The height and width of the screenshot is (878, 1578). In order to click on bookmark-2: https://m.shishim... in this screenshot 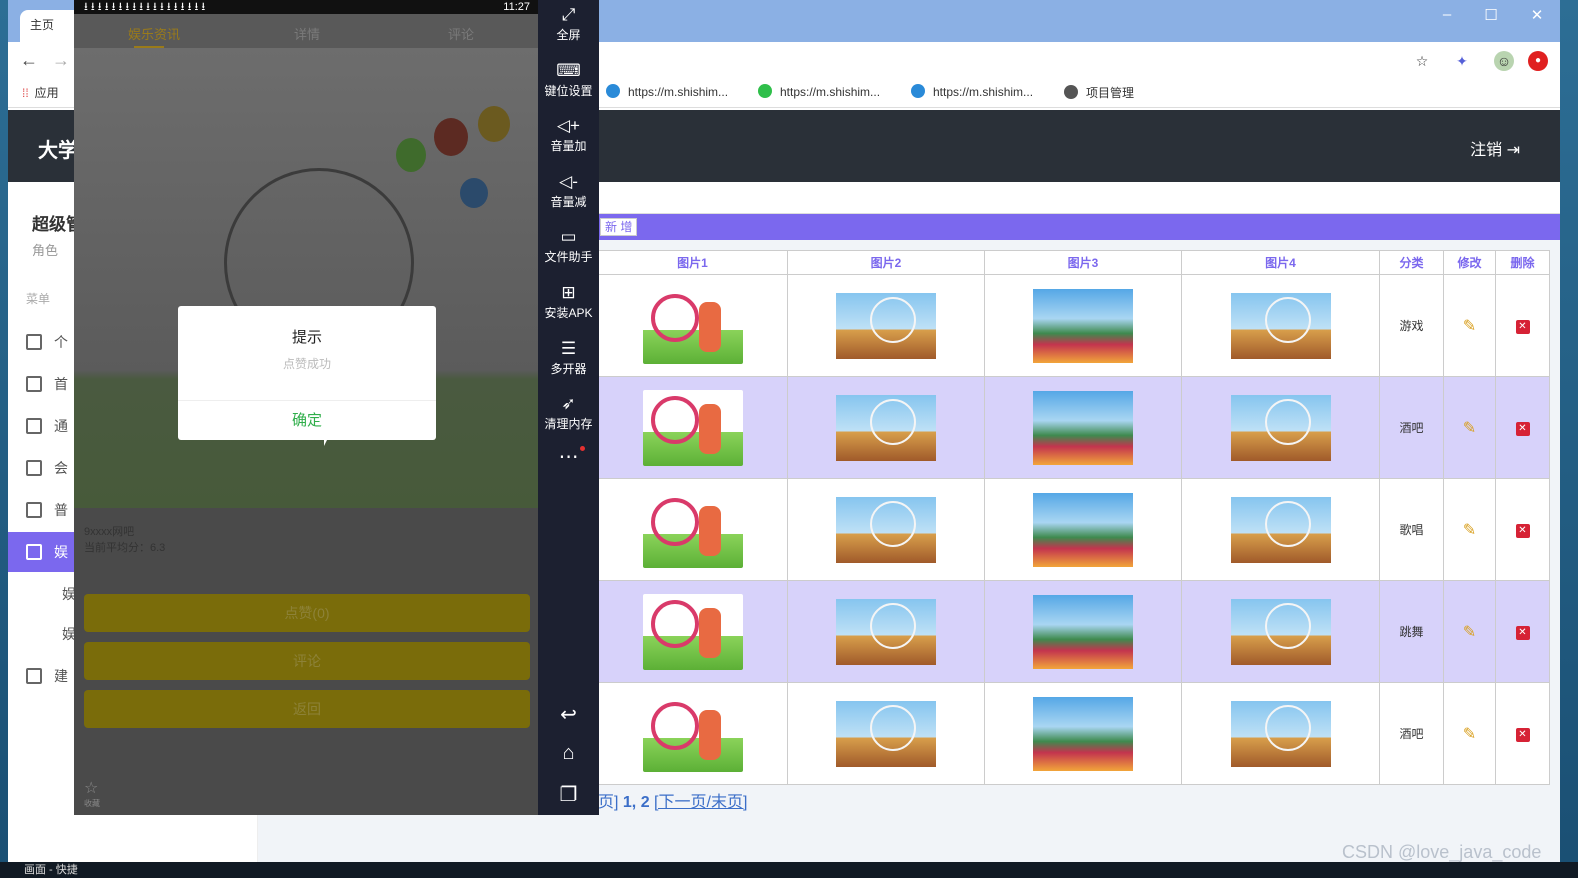, I will do `click(819, 91)`.